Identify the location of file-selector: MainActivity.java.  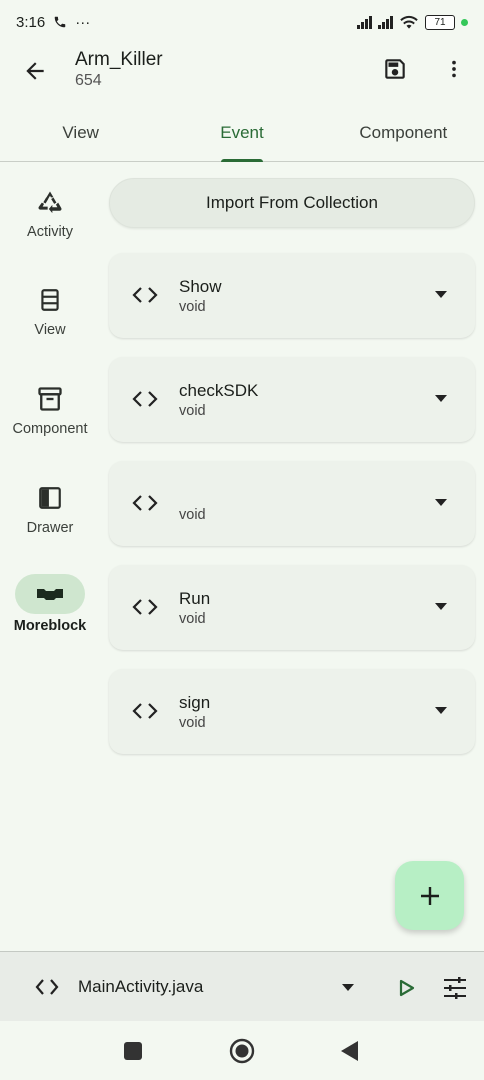
(140, 987).